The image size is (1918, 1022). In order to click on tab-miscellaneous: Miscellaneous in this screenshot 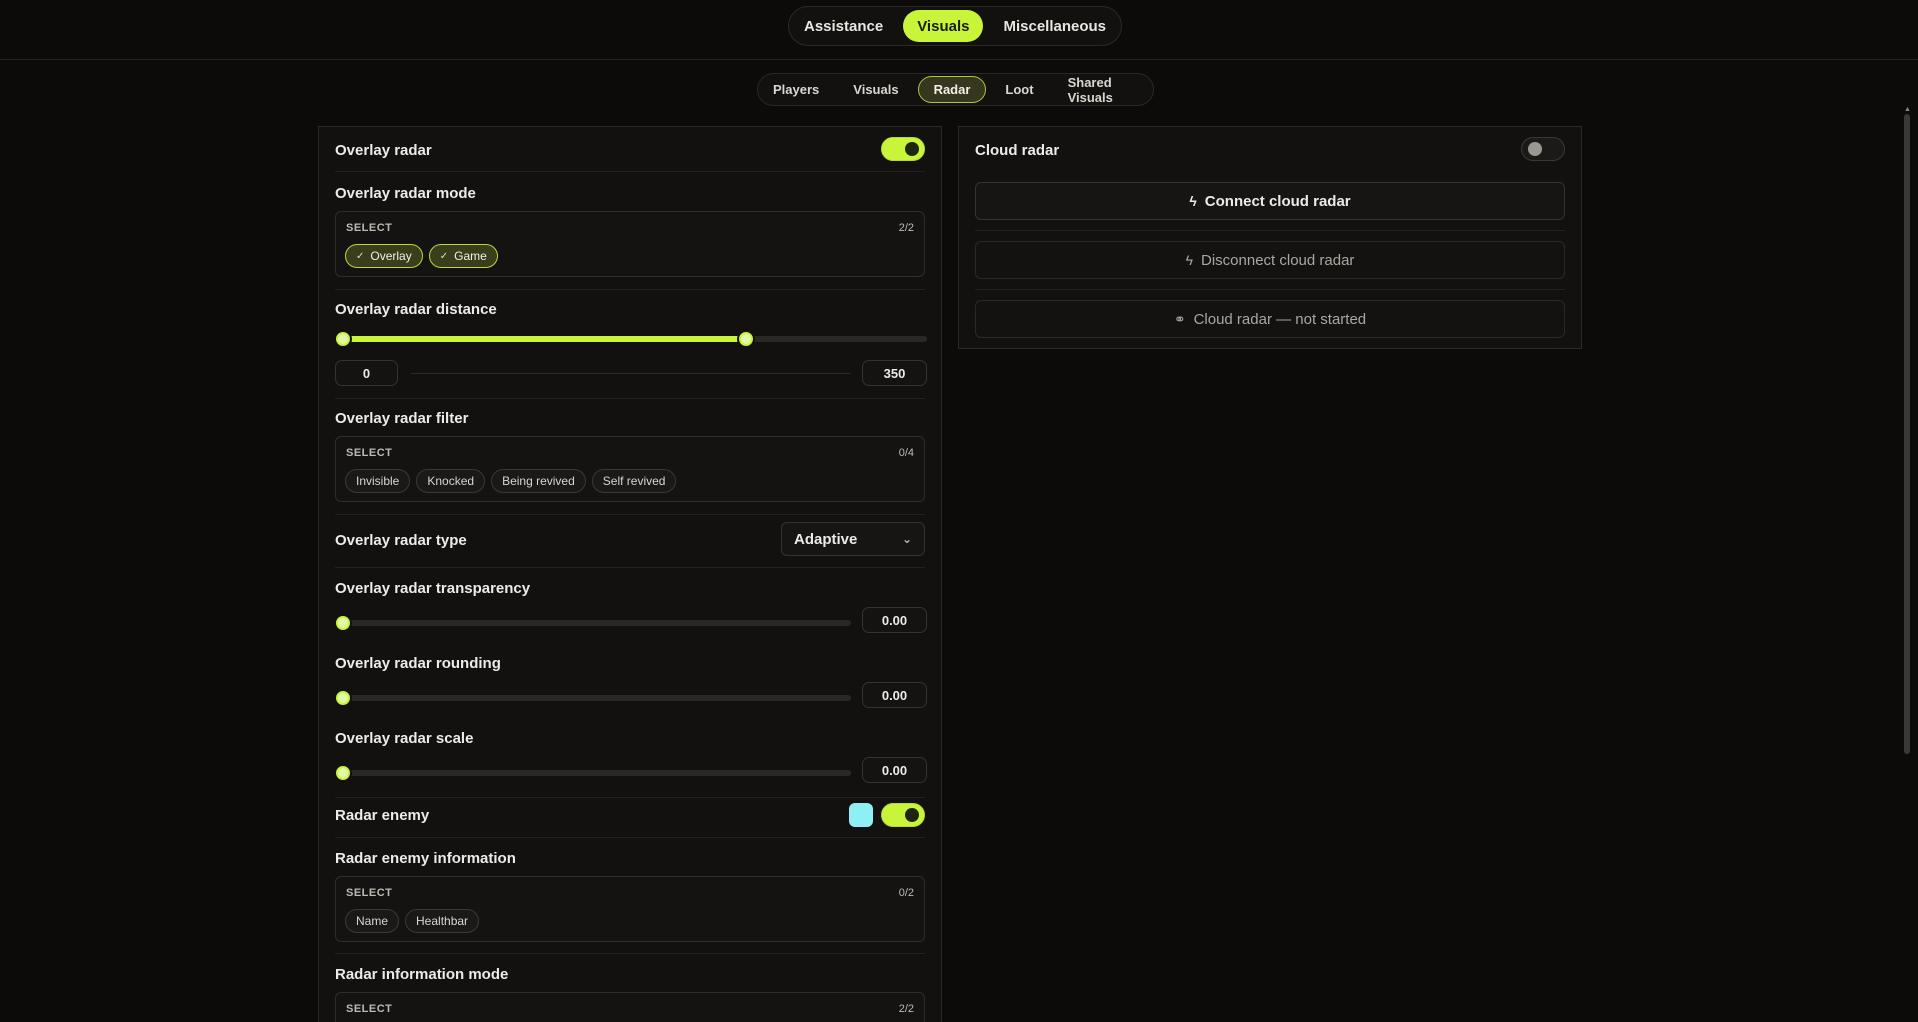, I will do `click(1054, 26)`.